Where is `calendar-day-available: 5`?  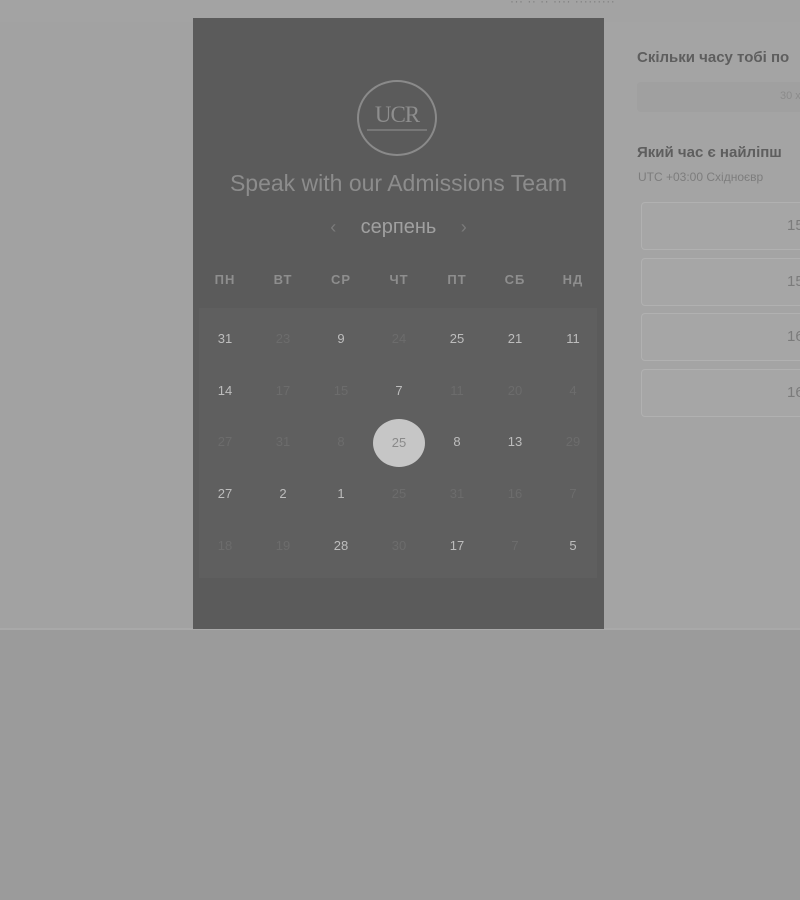
calendar-day-available: 5 is located at coordinates (573, 545).